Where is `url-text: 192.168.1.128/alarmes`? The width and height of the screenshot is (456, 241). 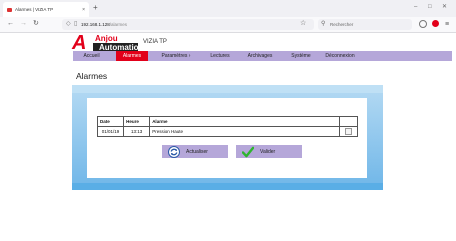
url-text: 192.168.1.128/alarmes is located at coordinates (104, 24).